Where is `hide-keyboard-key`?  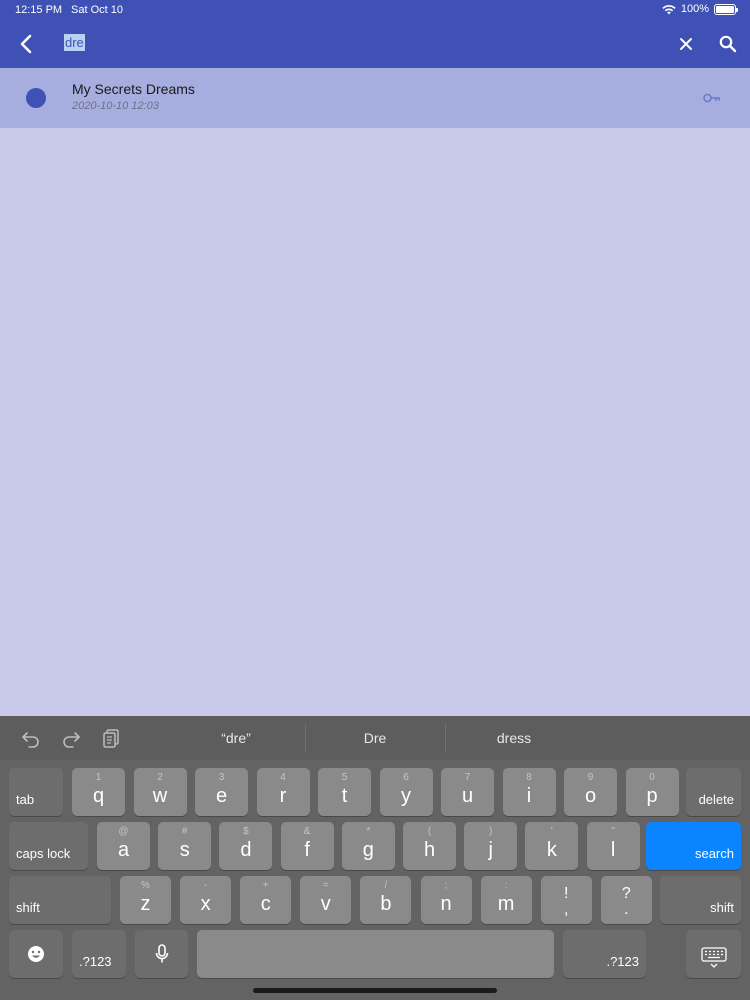
hide-keyboard-key is located at coordinates (713, 954).